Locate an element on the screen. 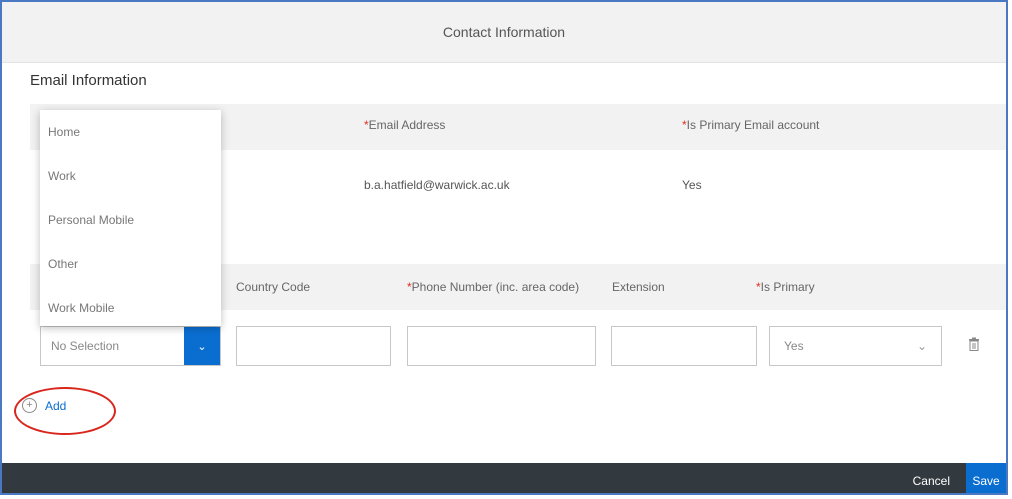  dropdown-option-personal-mobile: Personal Mobile is located at coordinates (130, 220).